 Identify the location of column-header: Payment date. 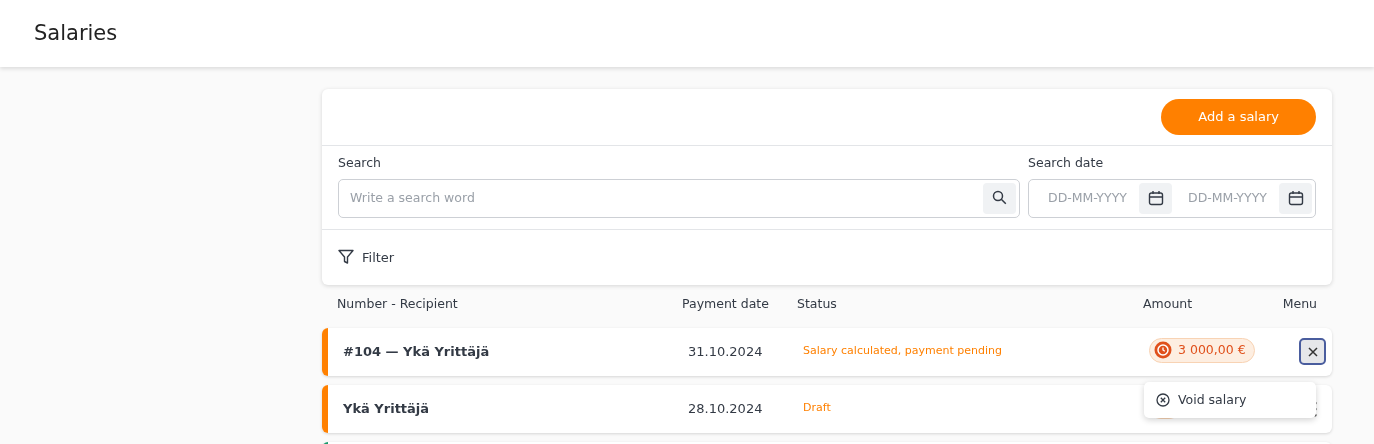
(726, 303).